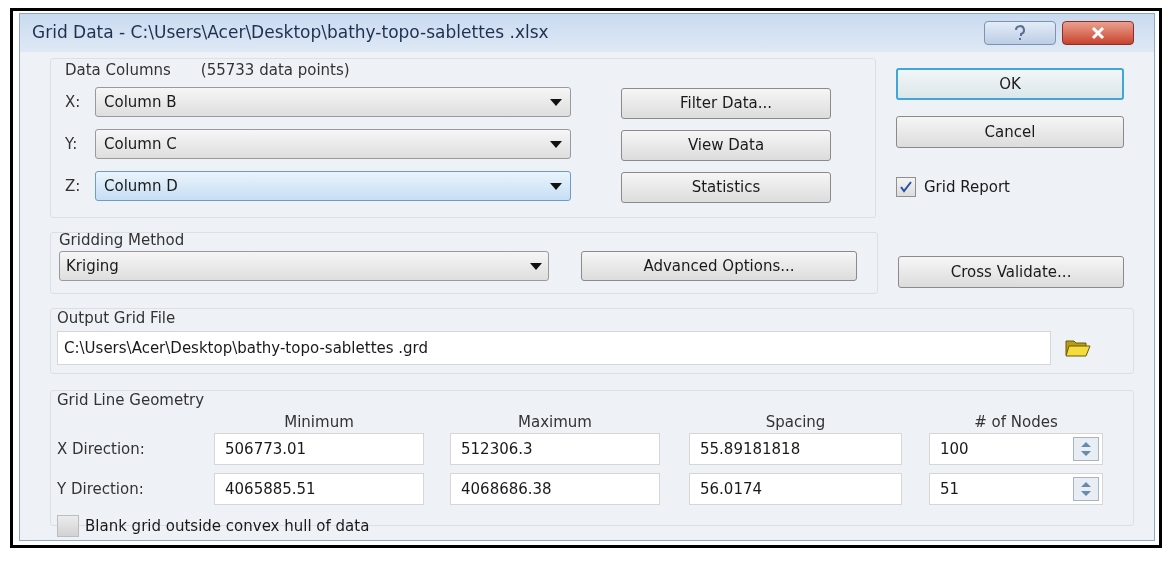 The height and width of the screenshot is (563, 1172). Describe the element at coordinates (275, 70) in the screenshot. I see `data-points-count: (55733 data points)` at that location.